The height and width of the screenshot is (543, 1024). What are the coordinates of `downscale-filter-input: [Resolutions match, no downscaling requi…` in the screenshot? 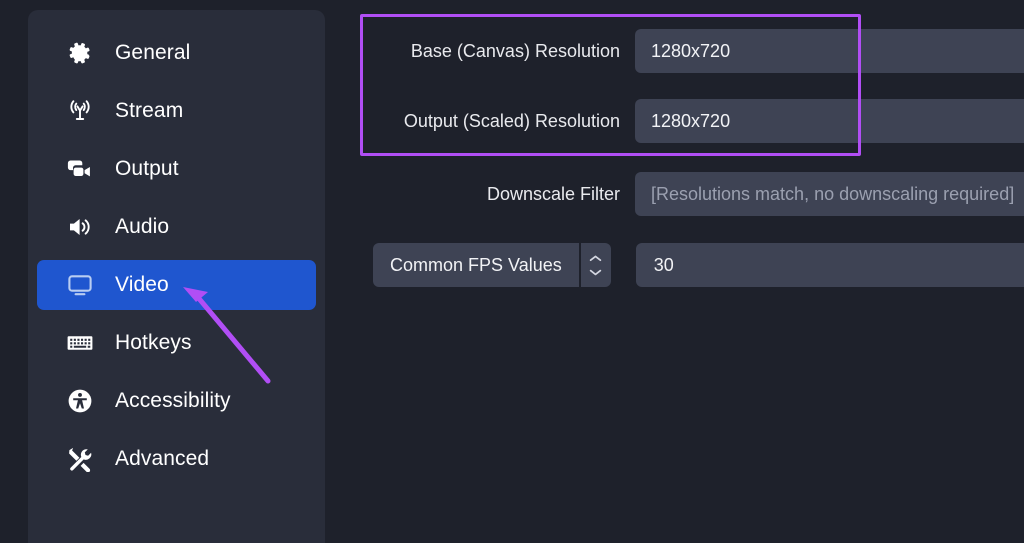 It's located at (829, 194).